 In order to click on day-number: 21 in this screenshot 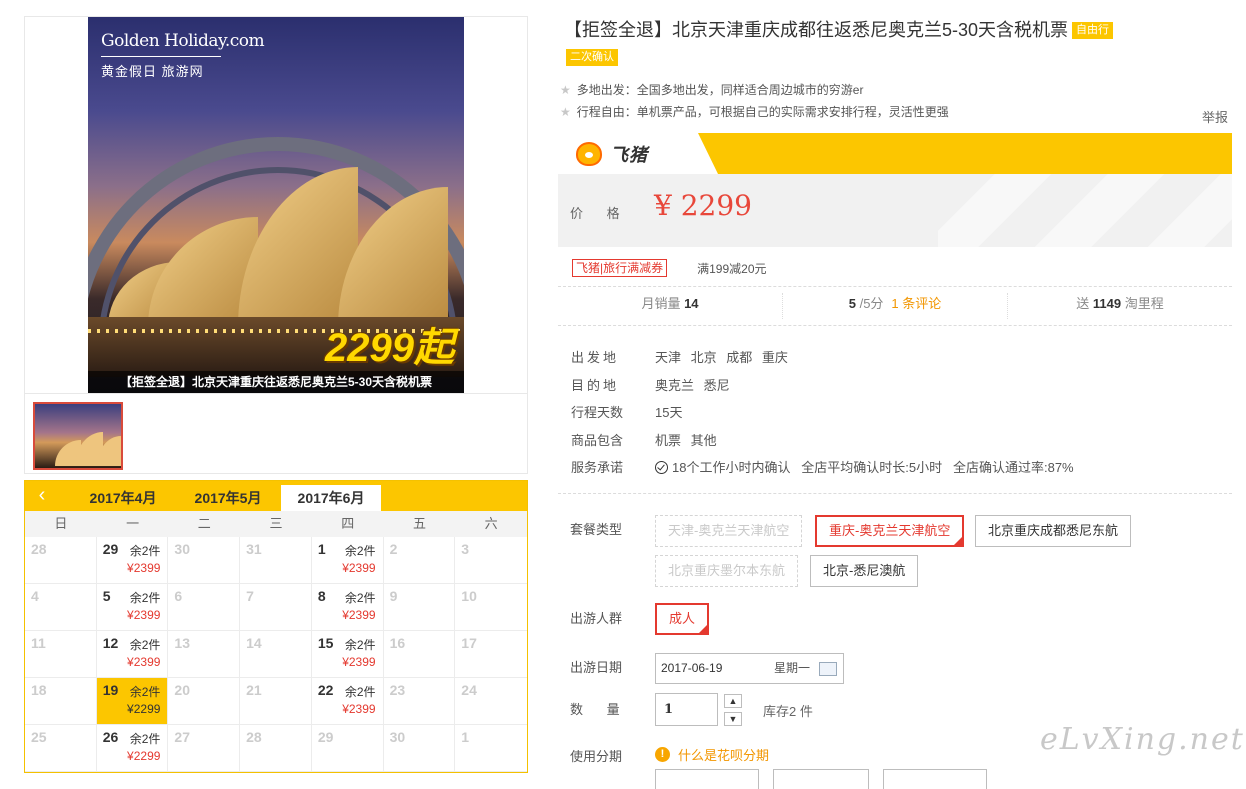, I will do `click(254, 690)`.